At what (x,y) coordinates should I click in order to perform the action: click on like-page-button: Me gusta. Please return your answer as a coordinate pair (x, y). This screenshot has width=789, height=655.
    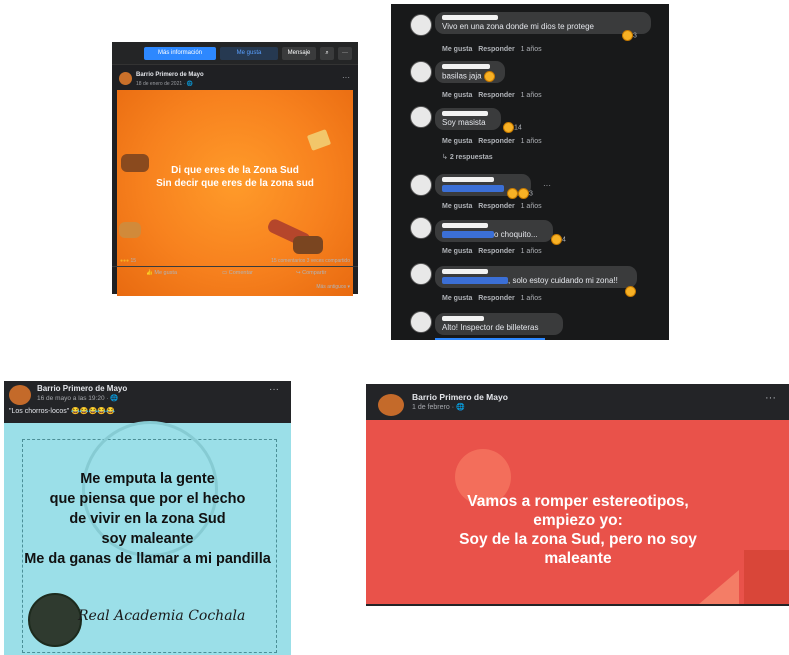
    Looking at the image, I should click on (249, 53).